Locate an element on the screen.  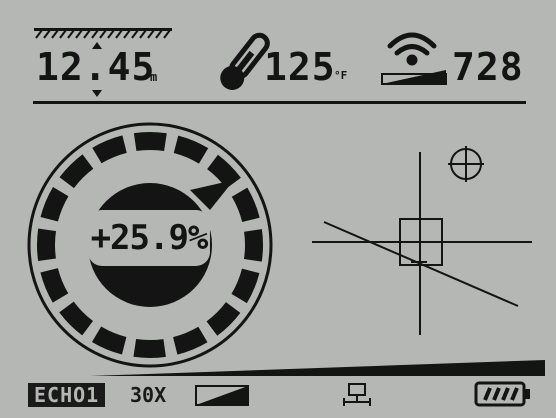
gain-bars-icon is located at coordinates (222, 395).